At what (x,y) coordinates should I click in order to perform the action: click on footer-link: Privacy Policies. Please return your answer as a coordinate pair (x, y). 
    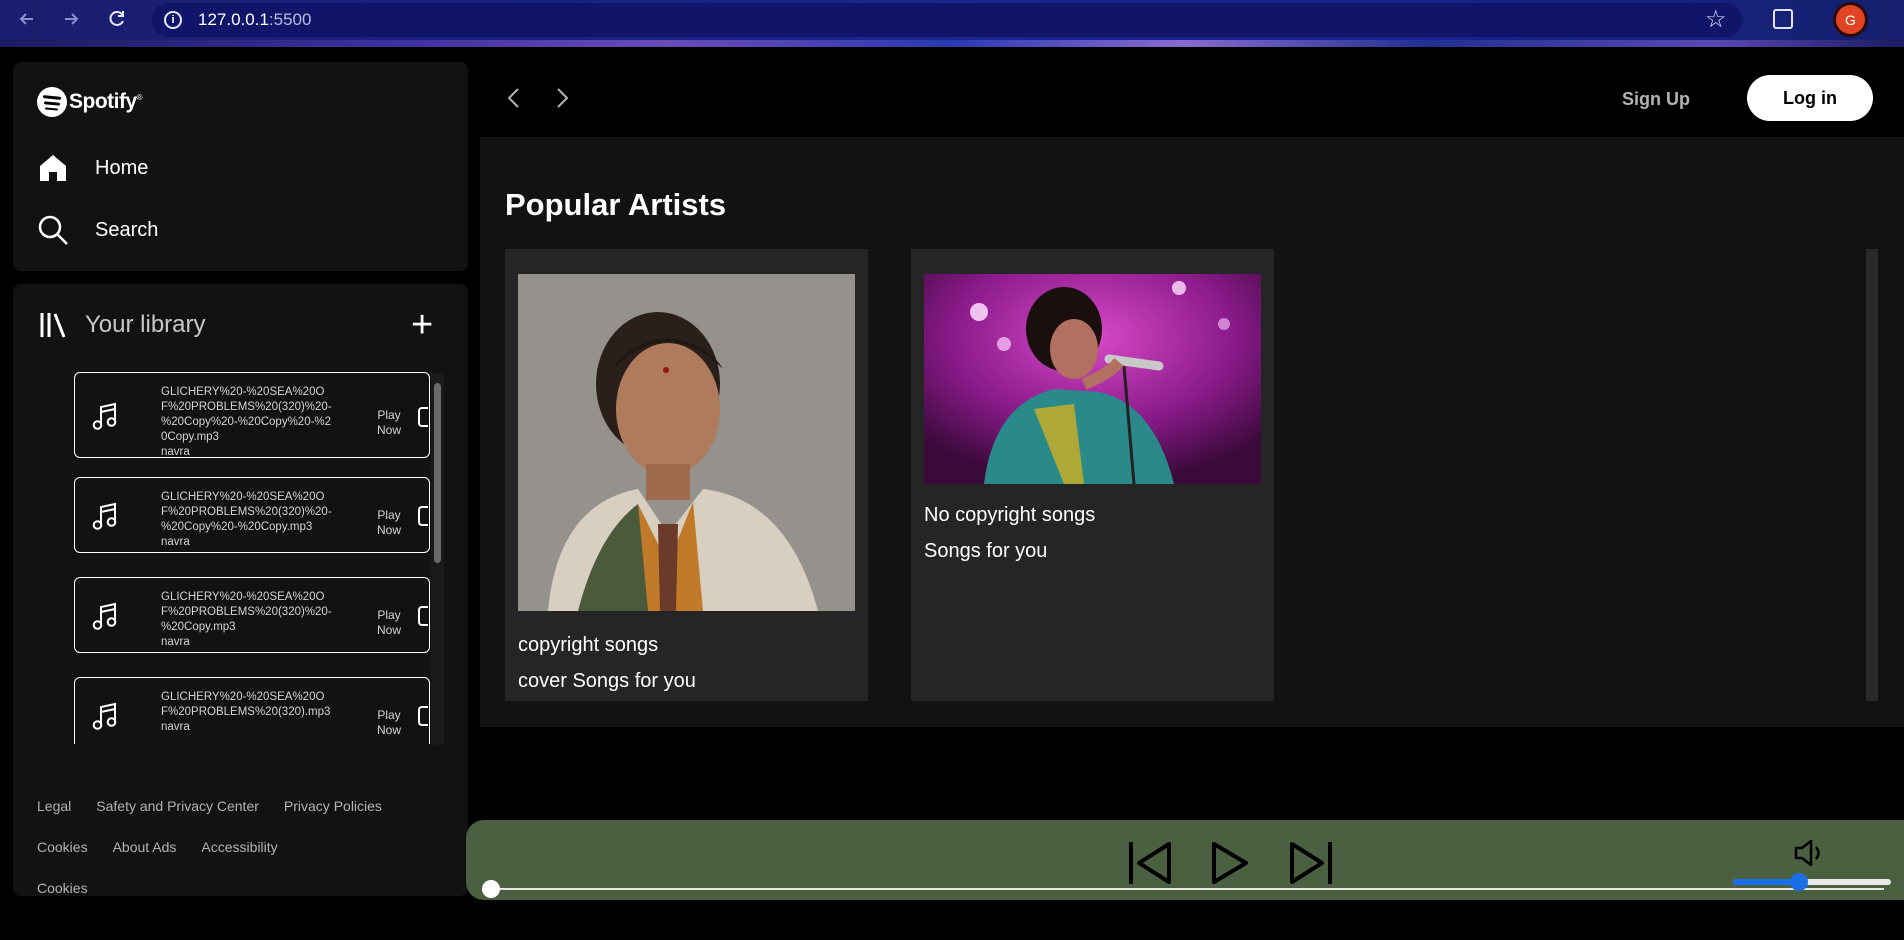
    Looking at the image, I should click on (333, 806).